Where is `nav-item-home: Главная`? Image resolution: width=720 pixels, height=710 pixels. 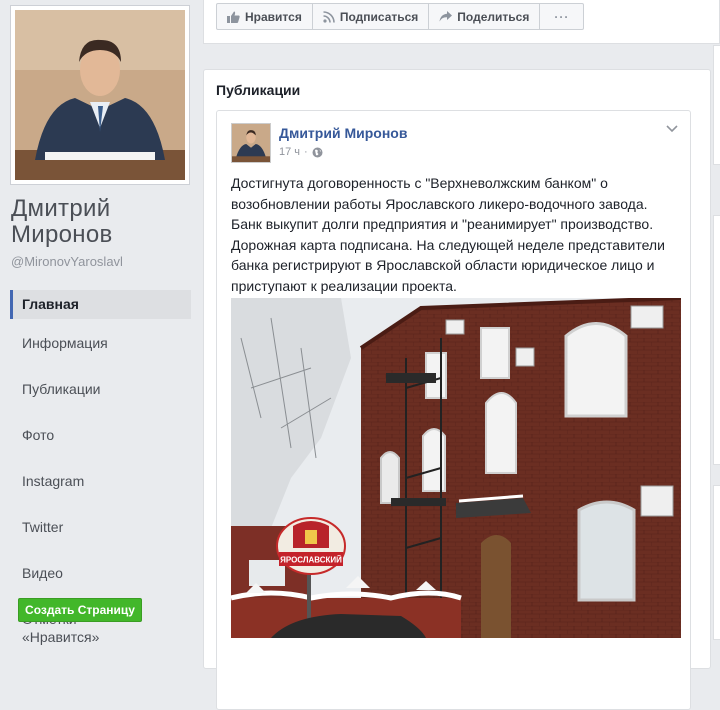 nav-item-home: Главная is located at coordinates (100, 304).